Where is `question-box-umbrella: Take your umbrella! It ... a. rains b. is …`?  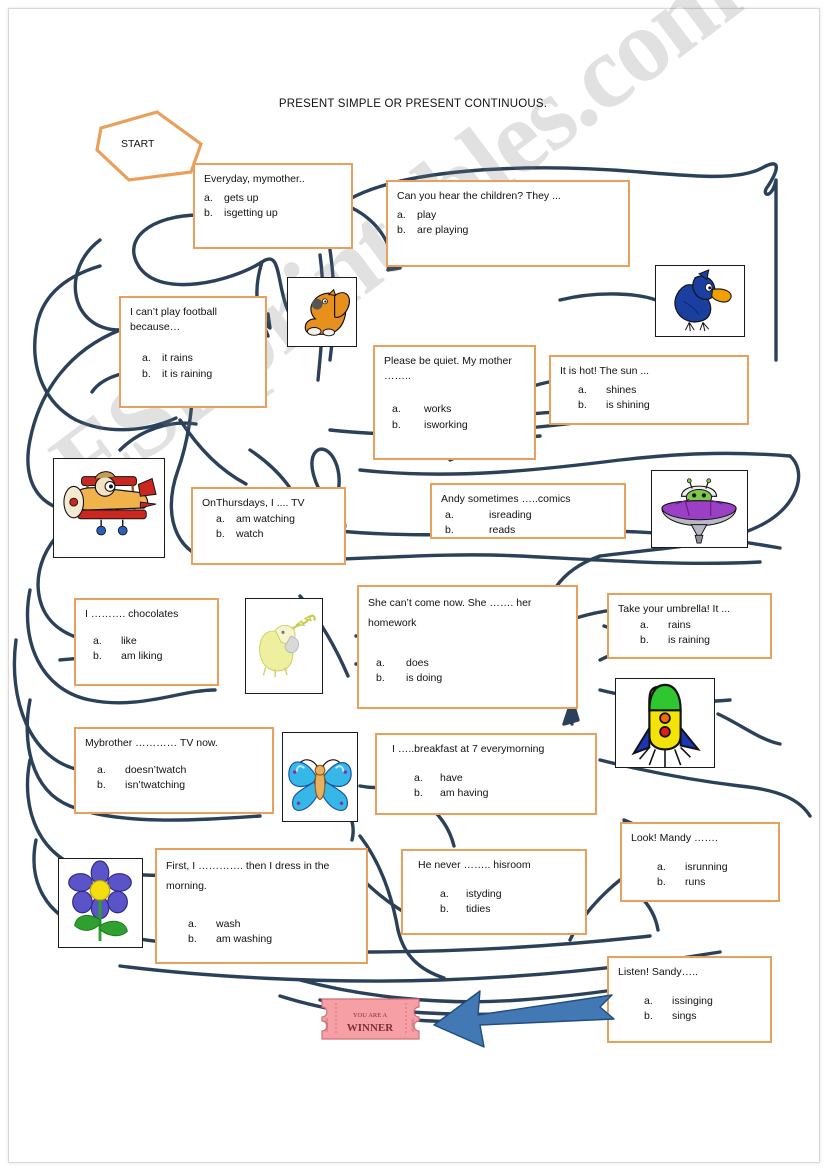 question-box-umbrella: Take your umbrella! It ... a. rains b. is … is located at coordinates (689, 626).